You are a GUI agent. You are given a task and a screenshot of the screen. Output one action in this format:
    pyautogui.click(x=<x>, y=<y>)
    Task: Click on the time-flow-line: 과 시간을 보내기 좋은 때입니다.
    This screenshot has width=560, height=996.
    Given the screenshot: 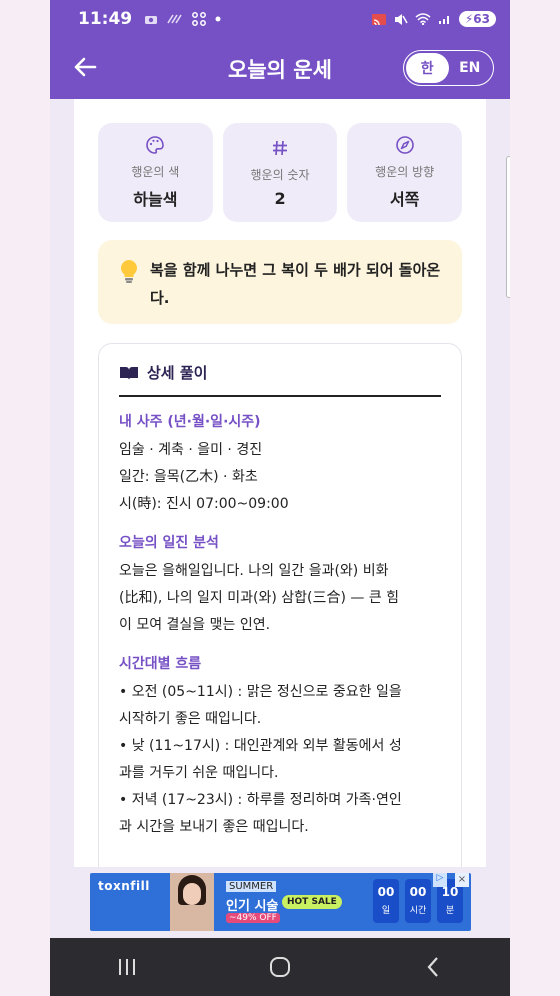 What is the action you would take?
    pyautogui.click(x=214, y=827)
    